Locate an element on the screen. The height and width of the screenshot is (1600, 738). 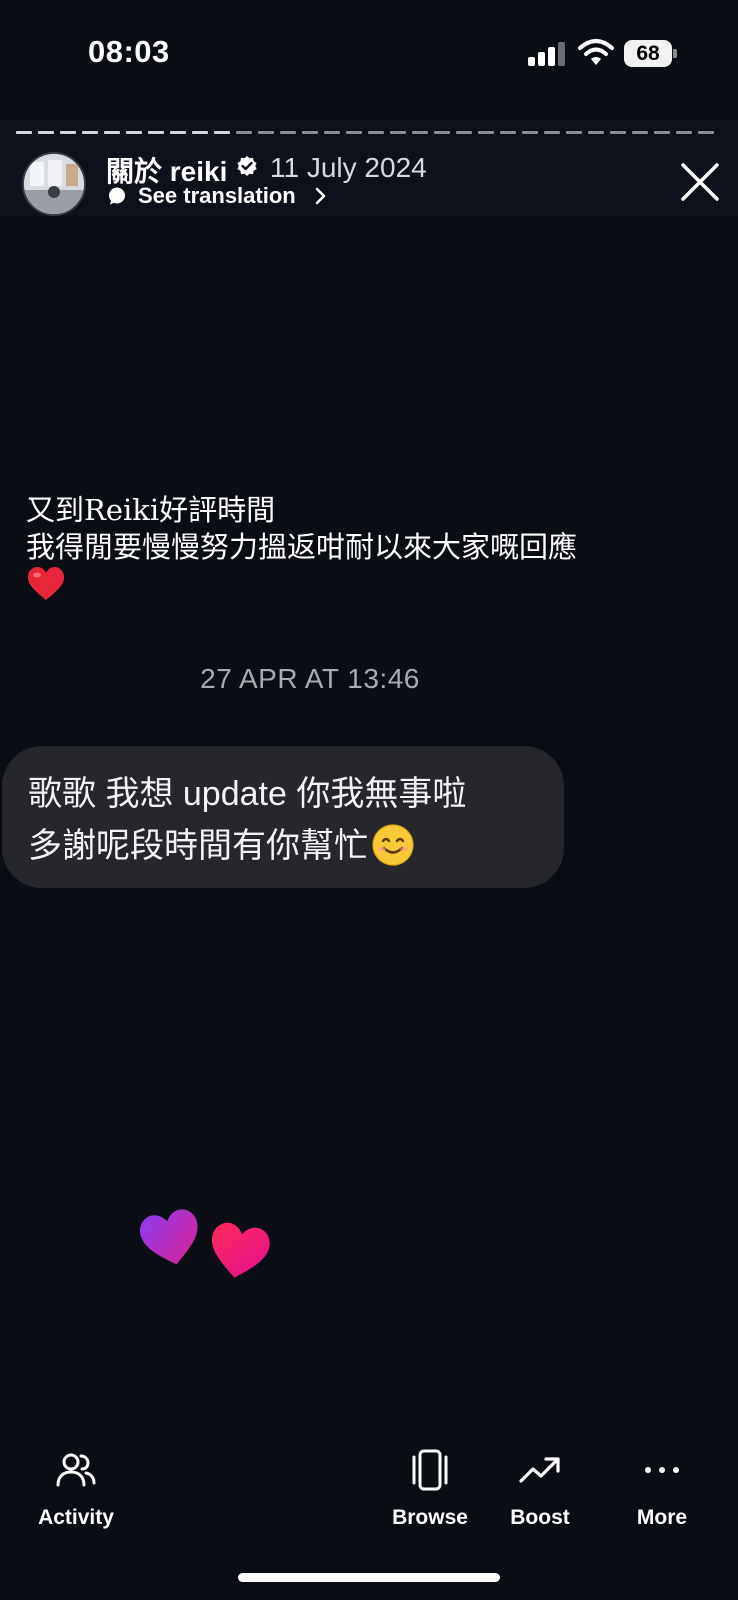
red-heart-emoji is located at coordinates (46, 583).